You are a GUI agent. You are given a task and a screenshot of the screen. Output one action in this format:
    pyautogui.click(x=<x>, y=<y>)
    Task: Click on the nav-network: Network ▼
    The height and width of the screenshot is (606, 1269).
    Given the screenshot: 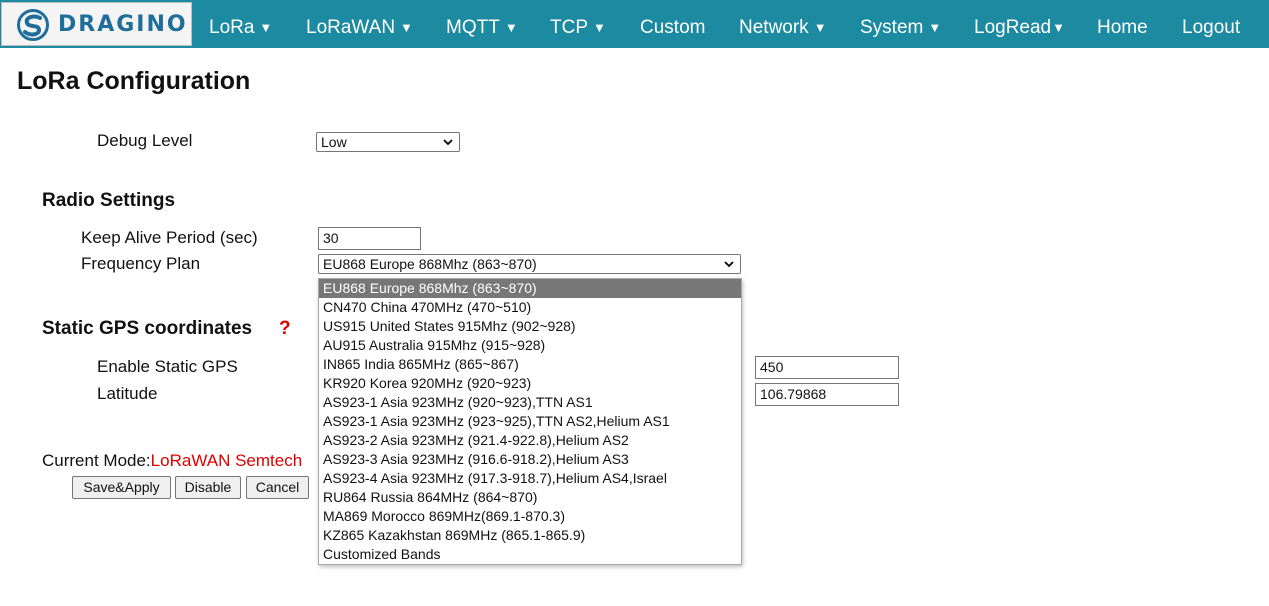 What is the action you would take?
    pyautogui.click(x=783, y=24)
    